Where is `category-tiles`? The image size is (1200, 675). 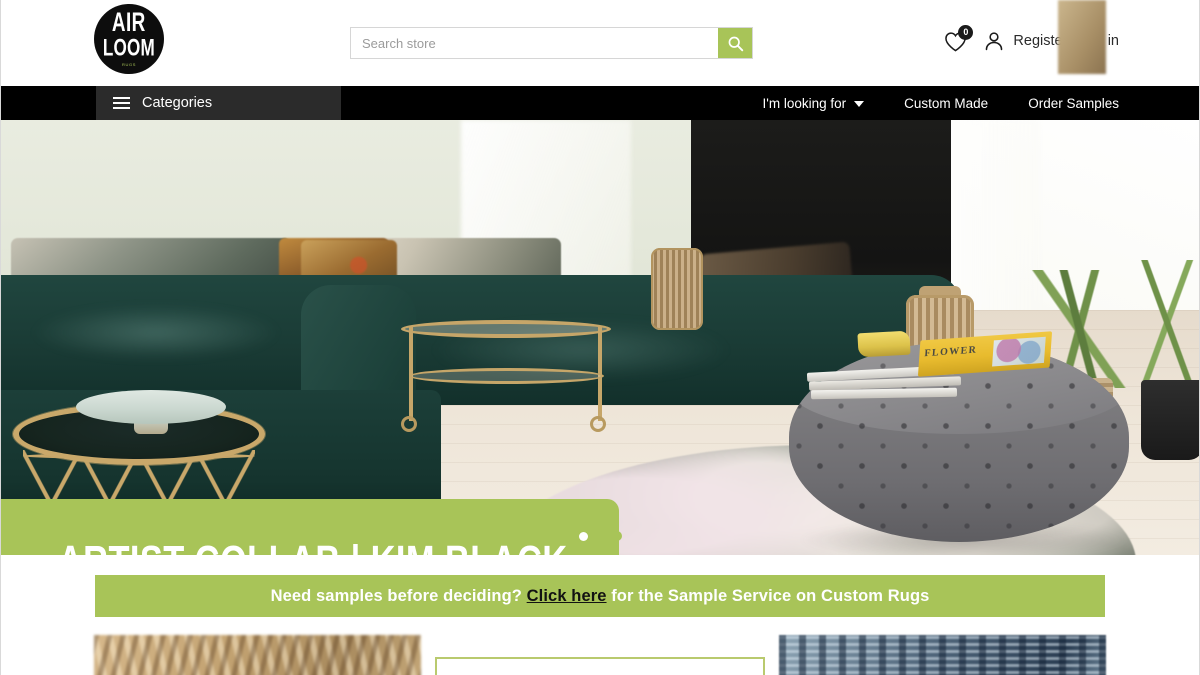 category-tiles is located at coordinates (600, 655).